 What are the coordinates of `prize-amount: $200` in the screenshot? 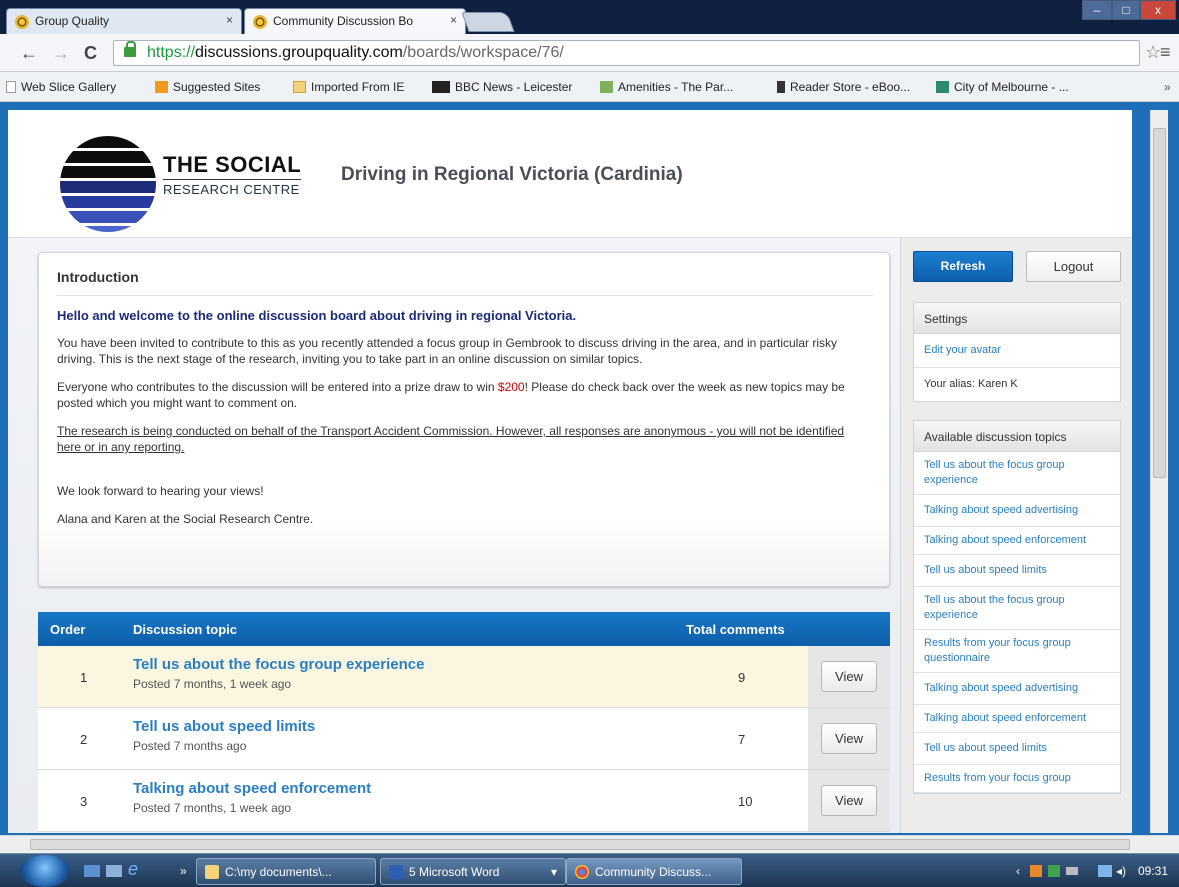 It's located at (511, 387).